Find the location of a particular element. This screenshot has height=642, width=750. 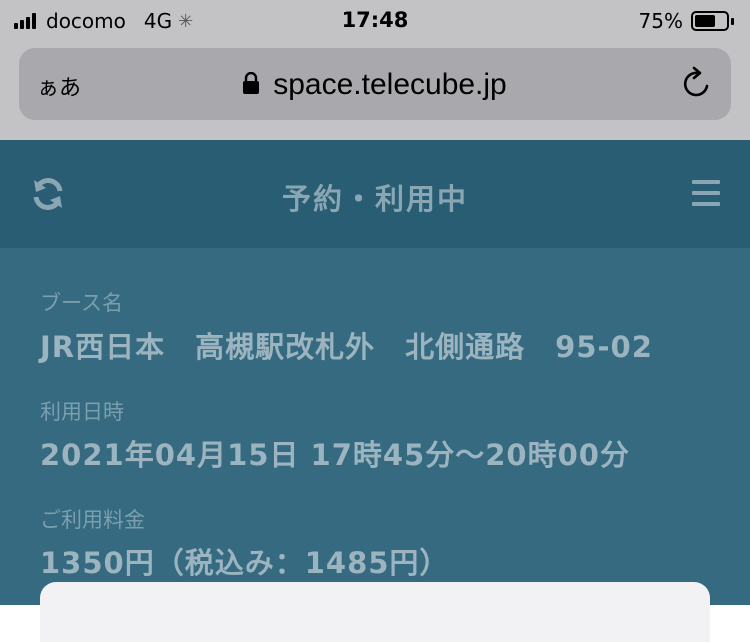

url-display: space.telecube.jp is located at coordinates (375, 85).